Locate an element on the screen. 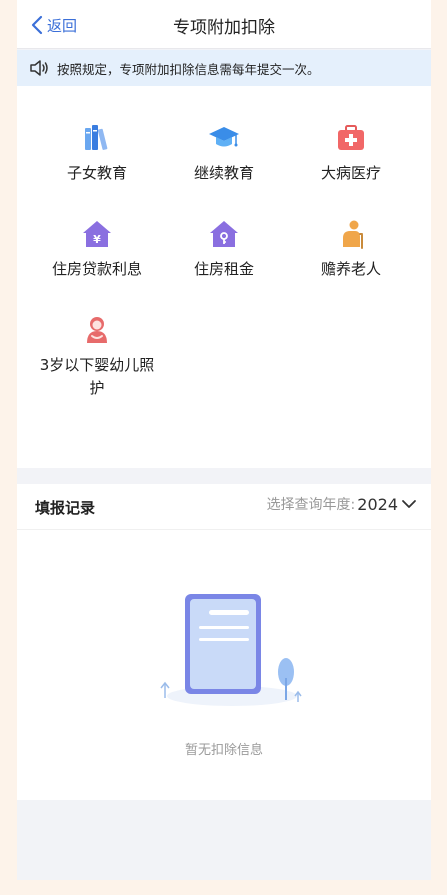 The width and height of the screenshot is (447, 895). elderly-person-icon is located at coordinates (353, 234).